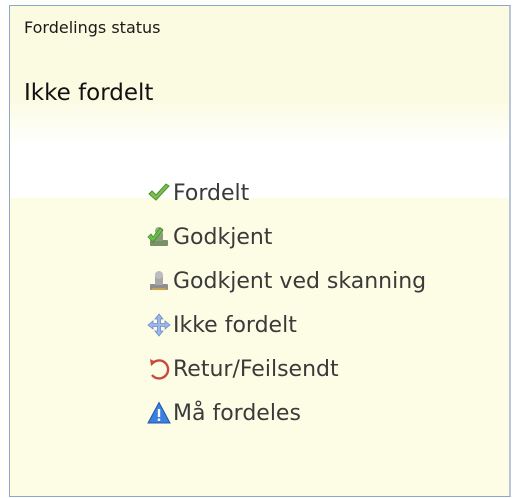 This screenshot has height=498, width=513. What do you see at coordinates (235, 325) in the screenshot?
I see `legend-label: Ikke fordelt` at bounding box center [235, 325].